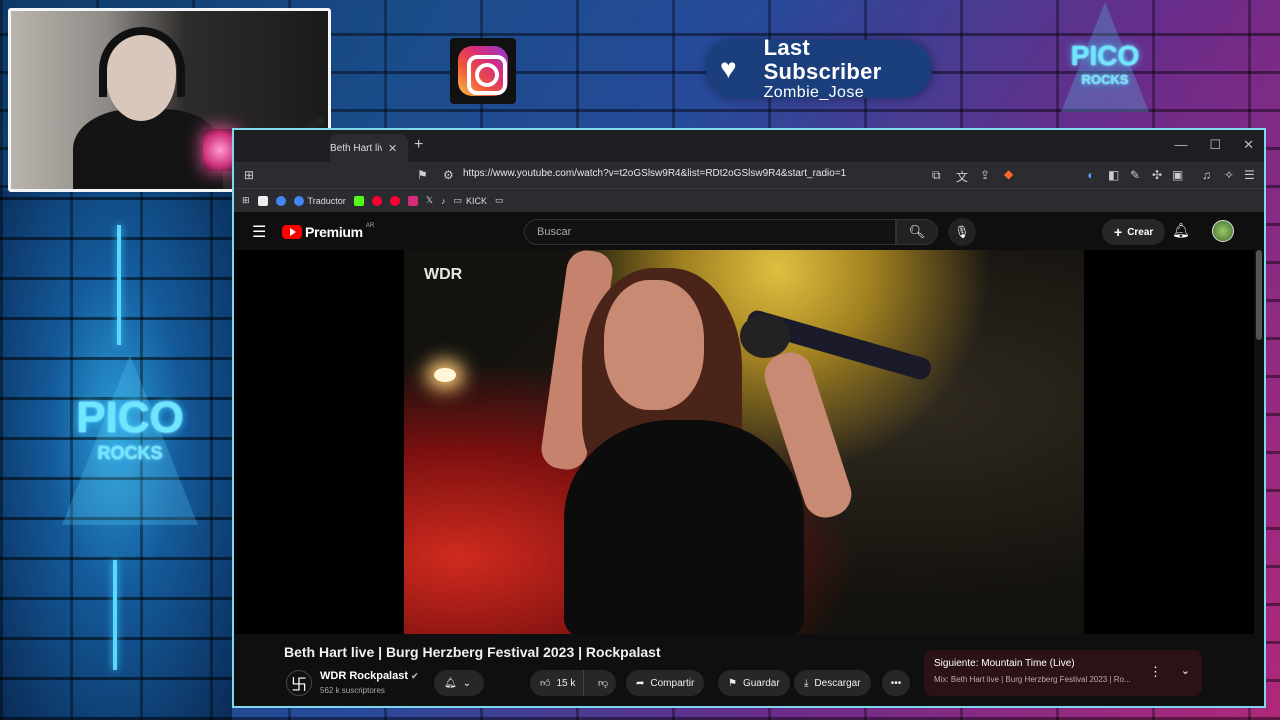 The image size is (1280, 720). I want to click on bookmark-icon, so click(262, 200).